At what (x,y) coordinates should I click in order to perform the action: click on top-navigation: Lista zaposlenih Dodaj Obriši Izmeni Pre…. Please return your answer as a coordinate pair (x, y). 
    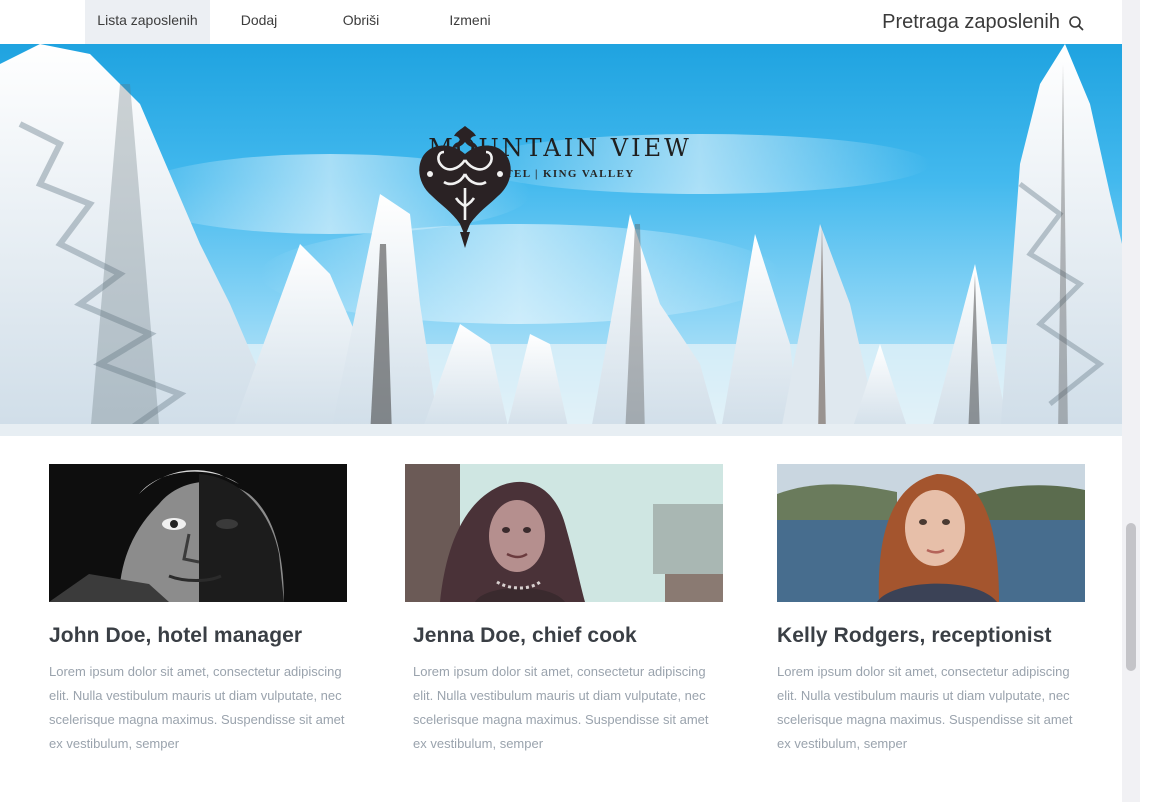
    Looking at the image, I should click on (561, 22).